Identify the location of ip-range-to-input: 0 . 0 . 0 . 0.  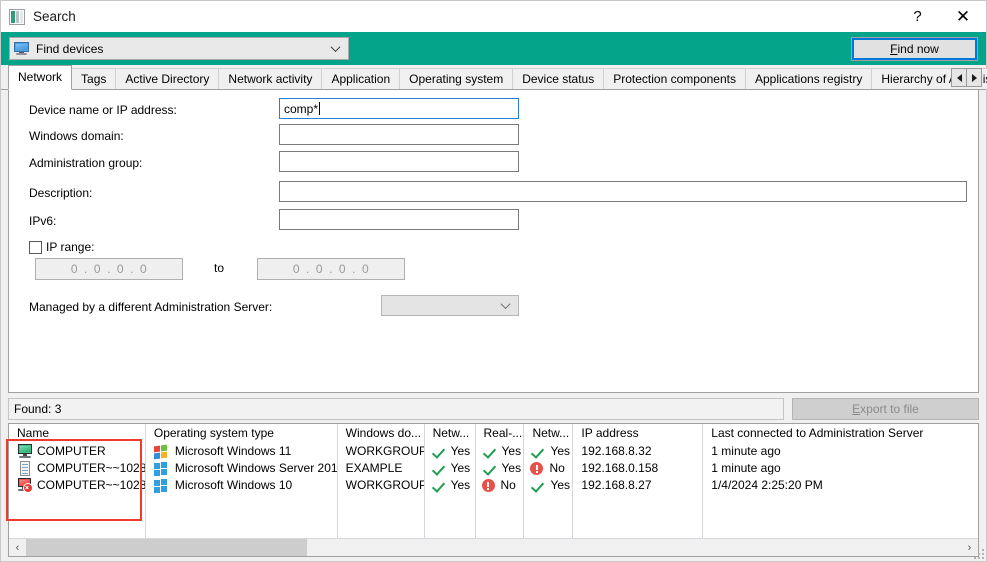
(331, 269).